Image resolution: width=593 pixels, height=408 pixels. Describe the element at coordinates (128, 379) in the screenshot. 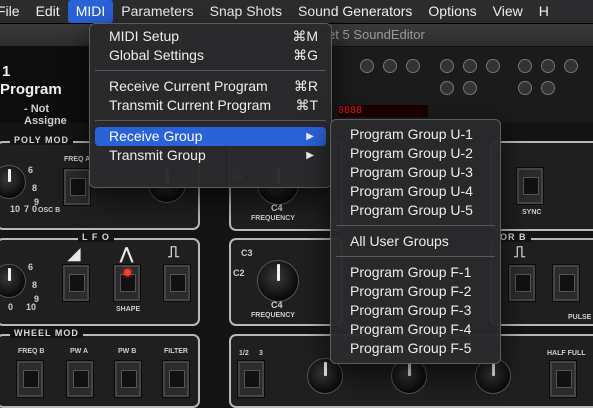

I see `wheel-pw-b-switch` at that location.